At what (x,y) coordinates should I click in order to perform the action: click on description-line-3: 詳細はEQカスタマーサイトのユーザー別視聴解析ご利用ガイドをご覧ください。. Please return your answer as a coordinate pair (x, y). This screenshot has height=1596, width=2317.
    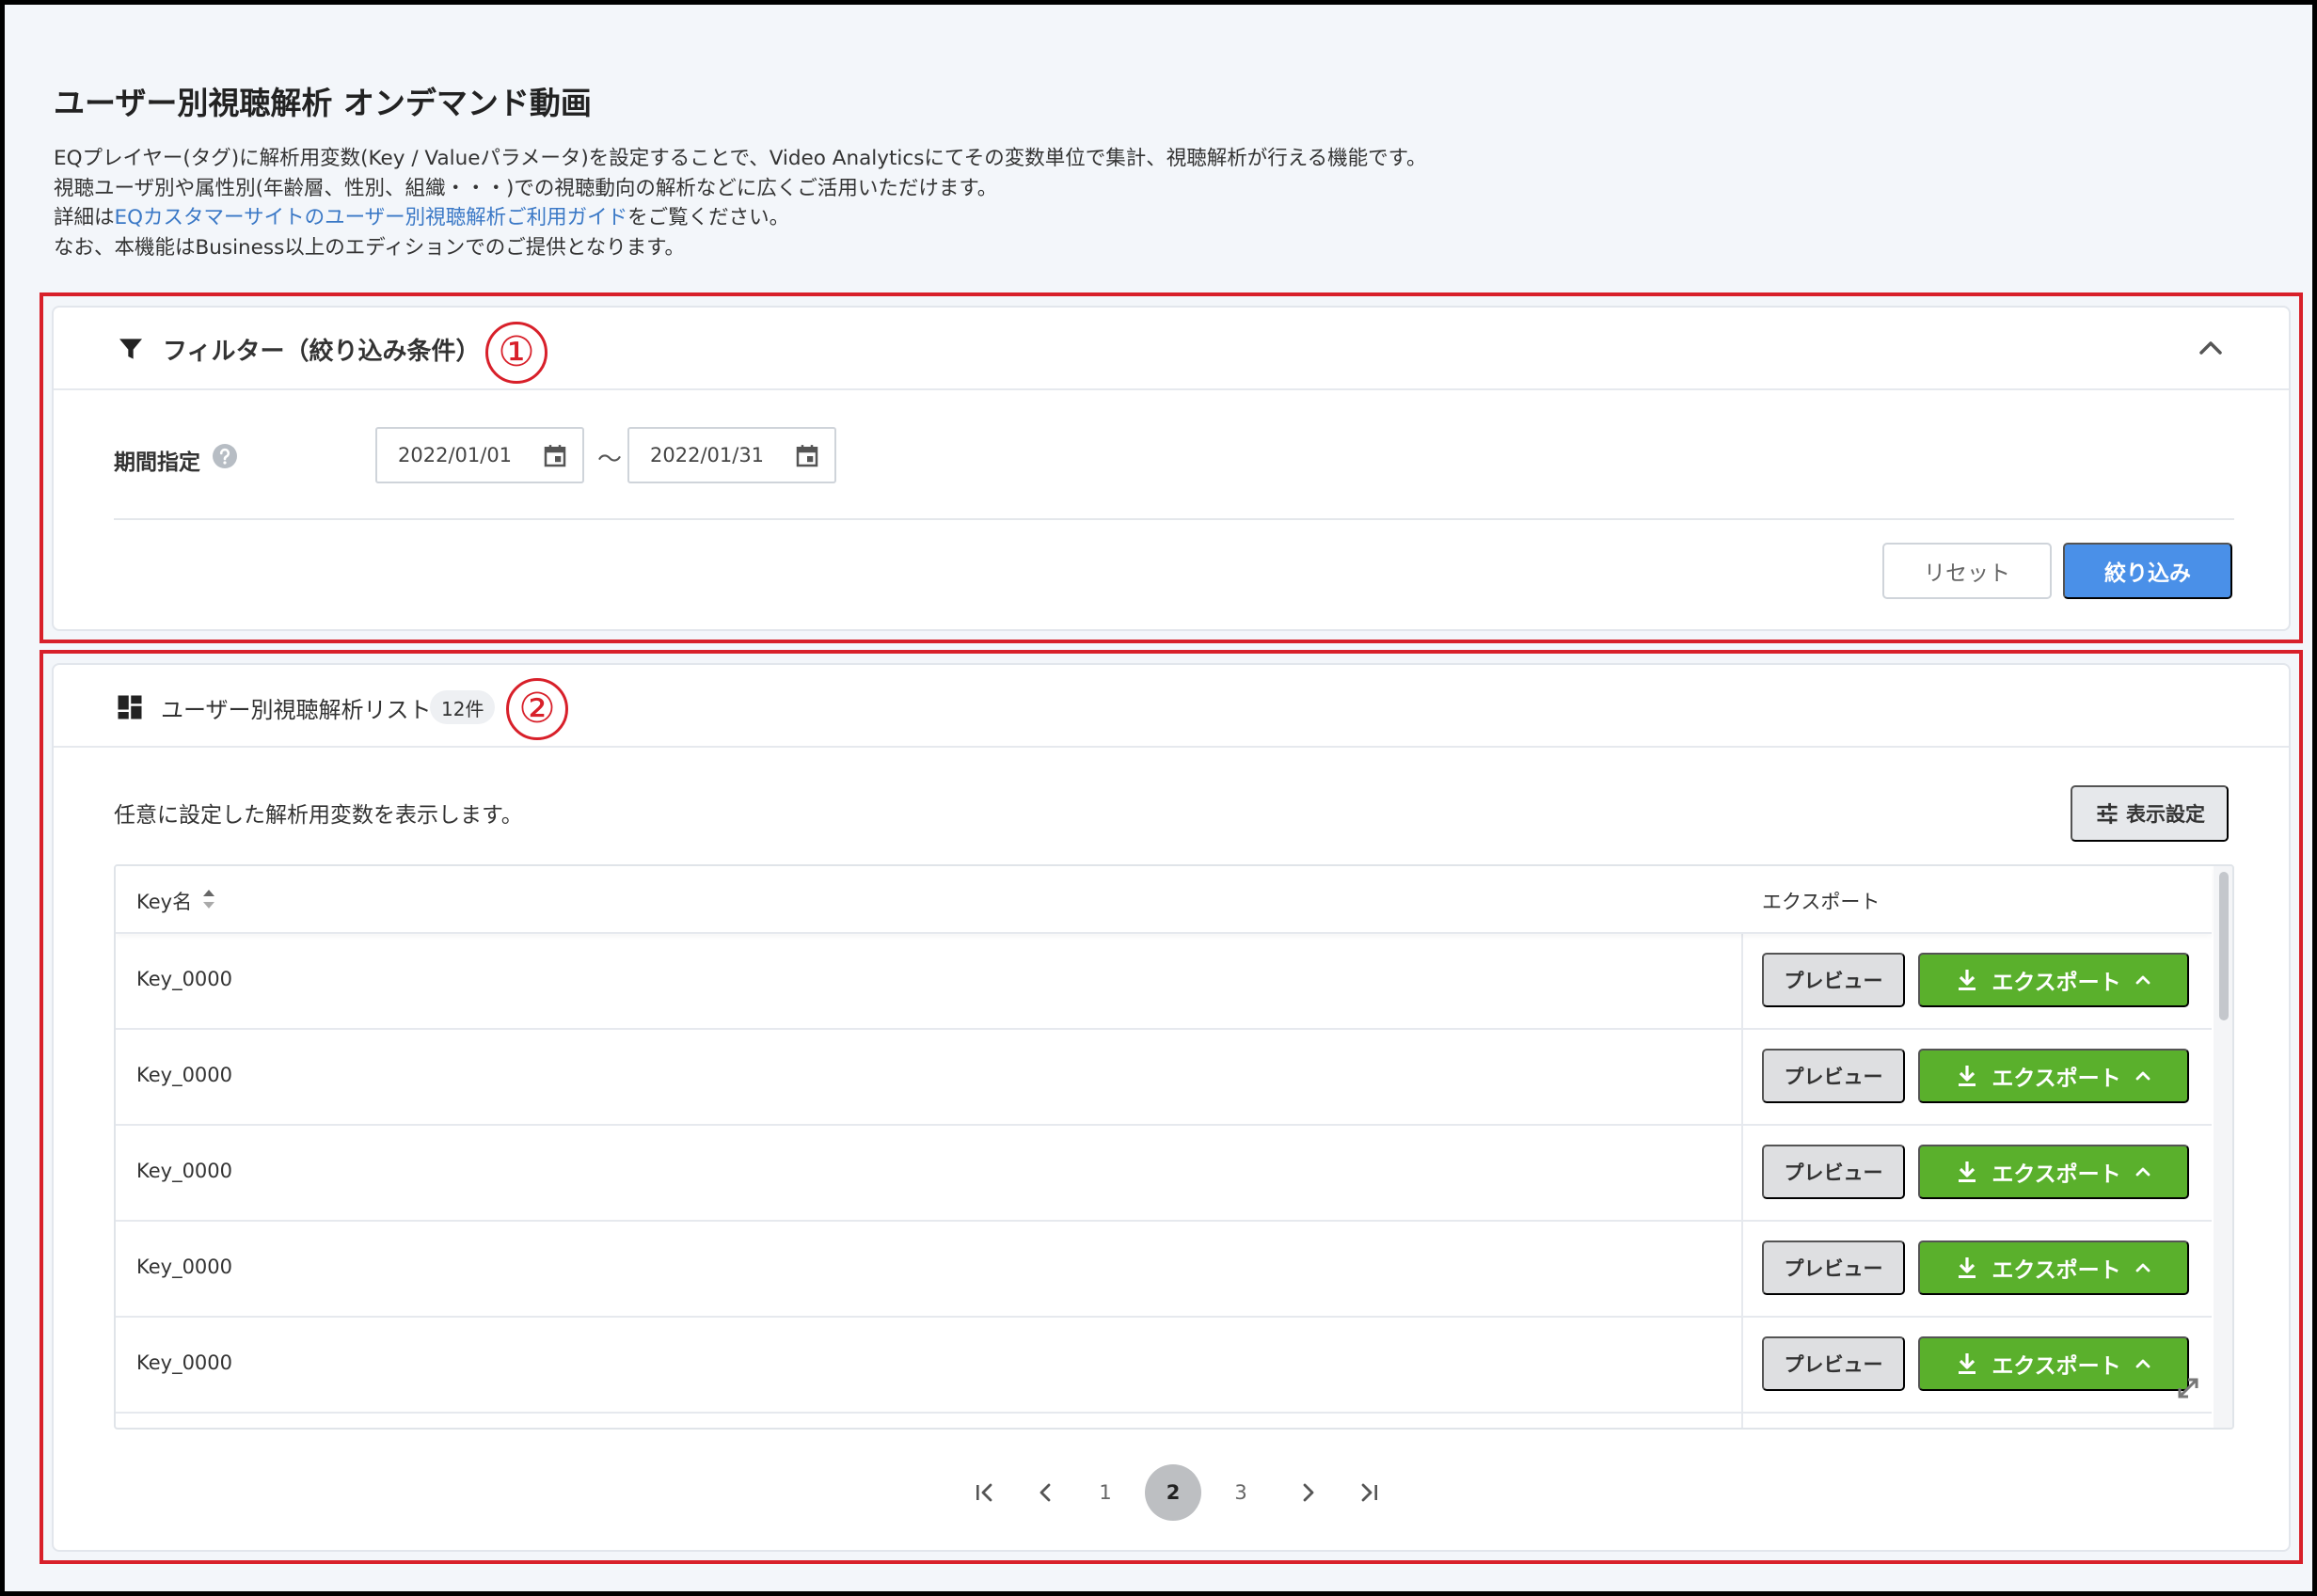
    Looking at the image, I should click on (740, 218).